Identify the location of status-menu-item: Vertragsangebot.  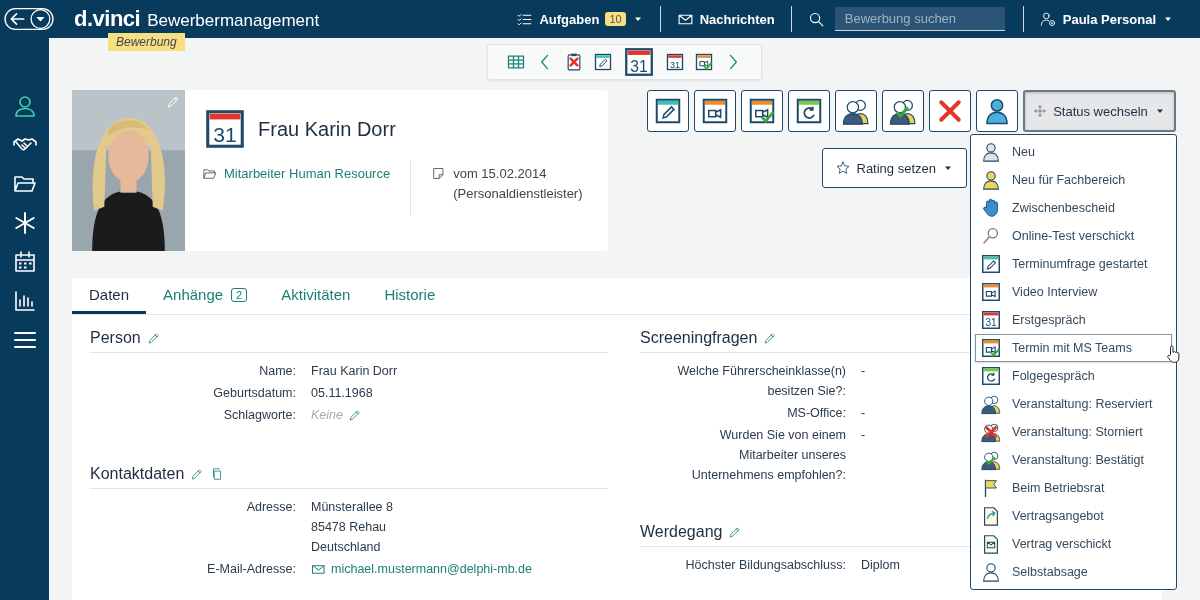
(1073, 516).